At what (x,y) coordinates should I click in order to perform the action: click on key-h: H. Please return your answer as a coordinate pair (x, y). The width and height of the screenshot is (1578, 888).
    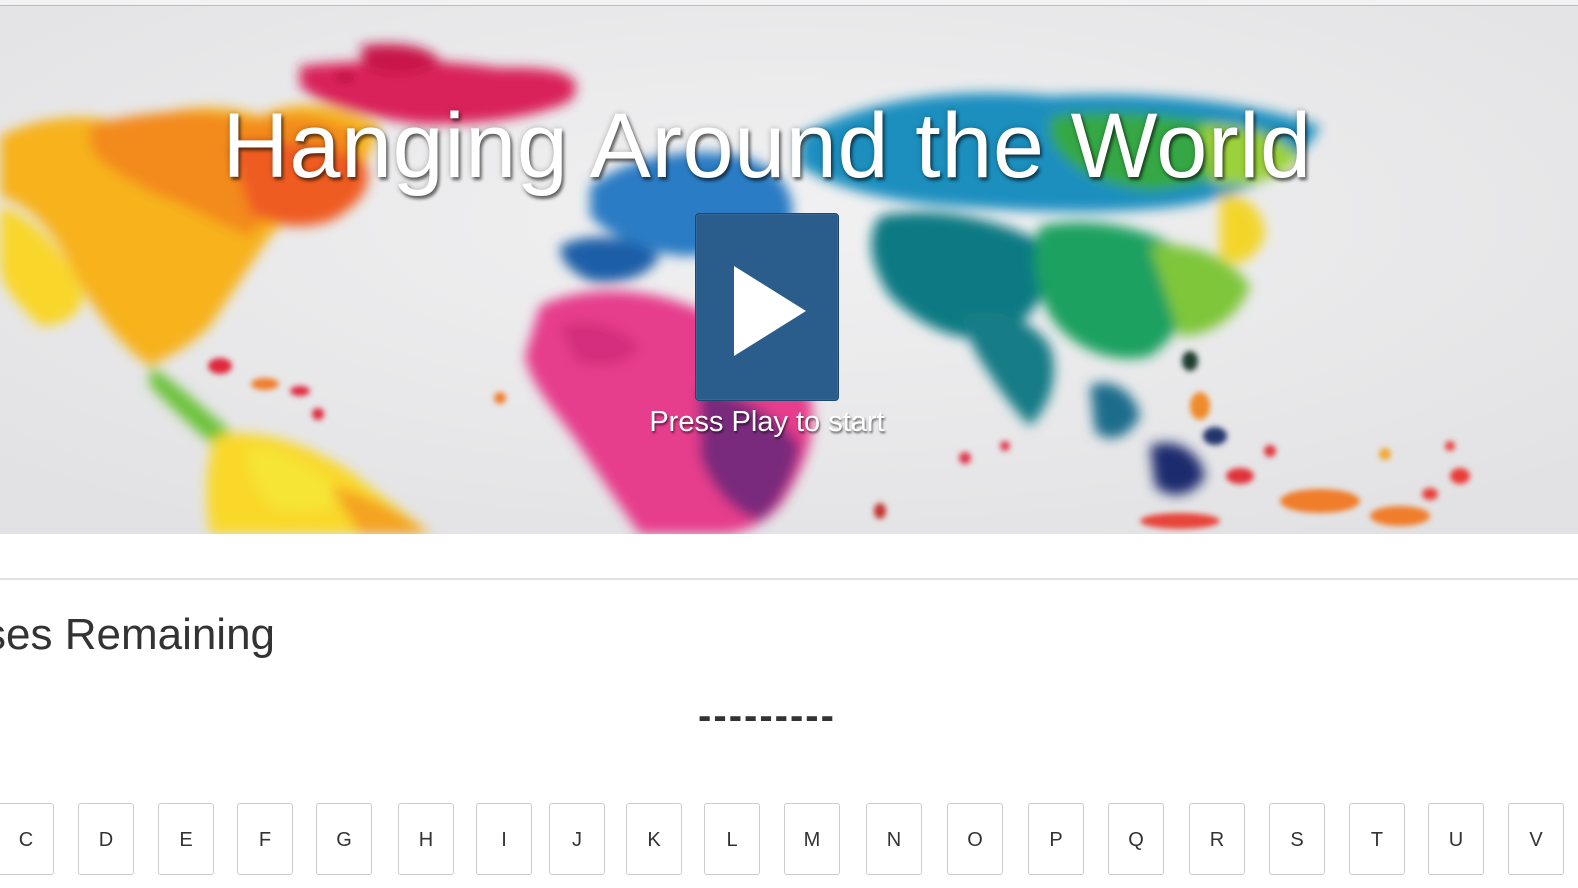
    Looking at the image, I should click on (426, 839).